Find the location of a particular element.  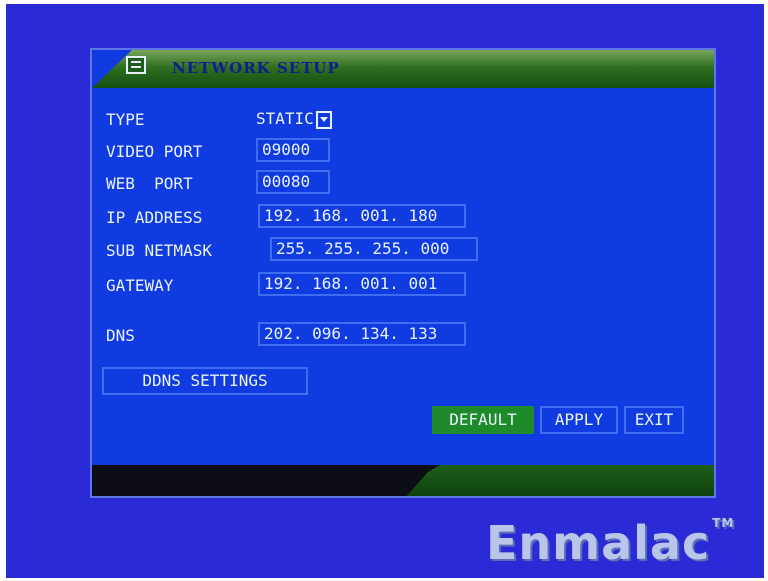

brand-watermark: Enmalac TM is located at coordinates (610, 543).